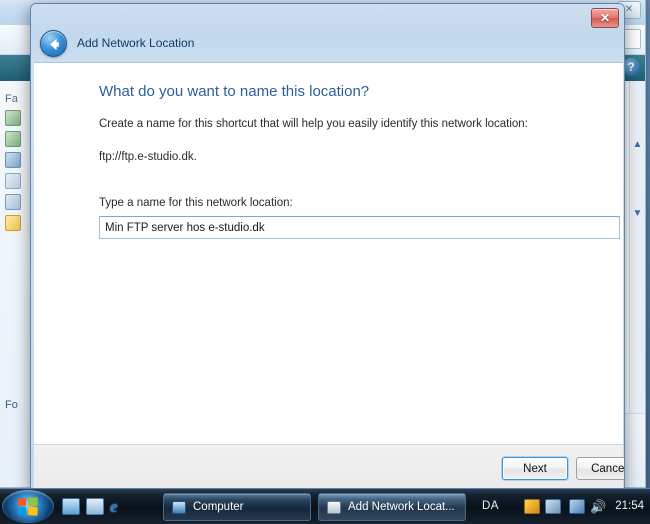 Image resolution: width=650 pixels, height=524 pixels. What do you see at coordinates (637, 144) in the screenshot?
I see `scroll-up-icon: ▲` at bounding box center [637, 144].